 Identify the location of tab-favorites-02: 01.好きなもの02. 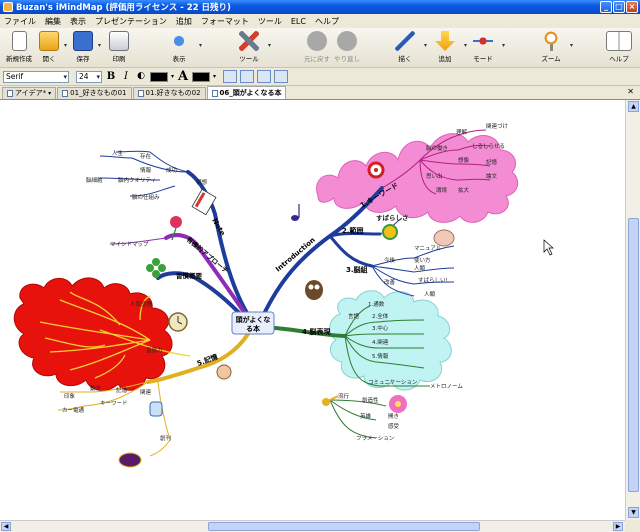
(169, 93).